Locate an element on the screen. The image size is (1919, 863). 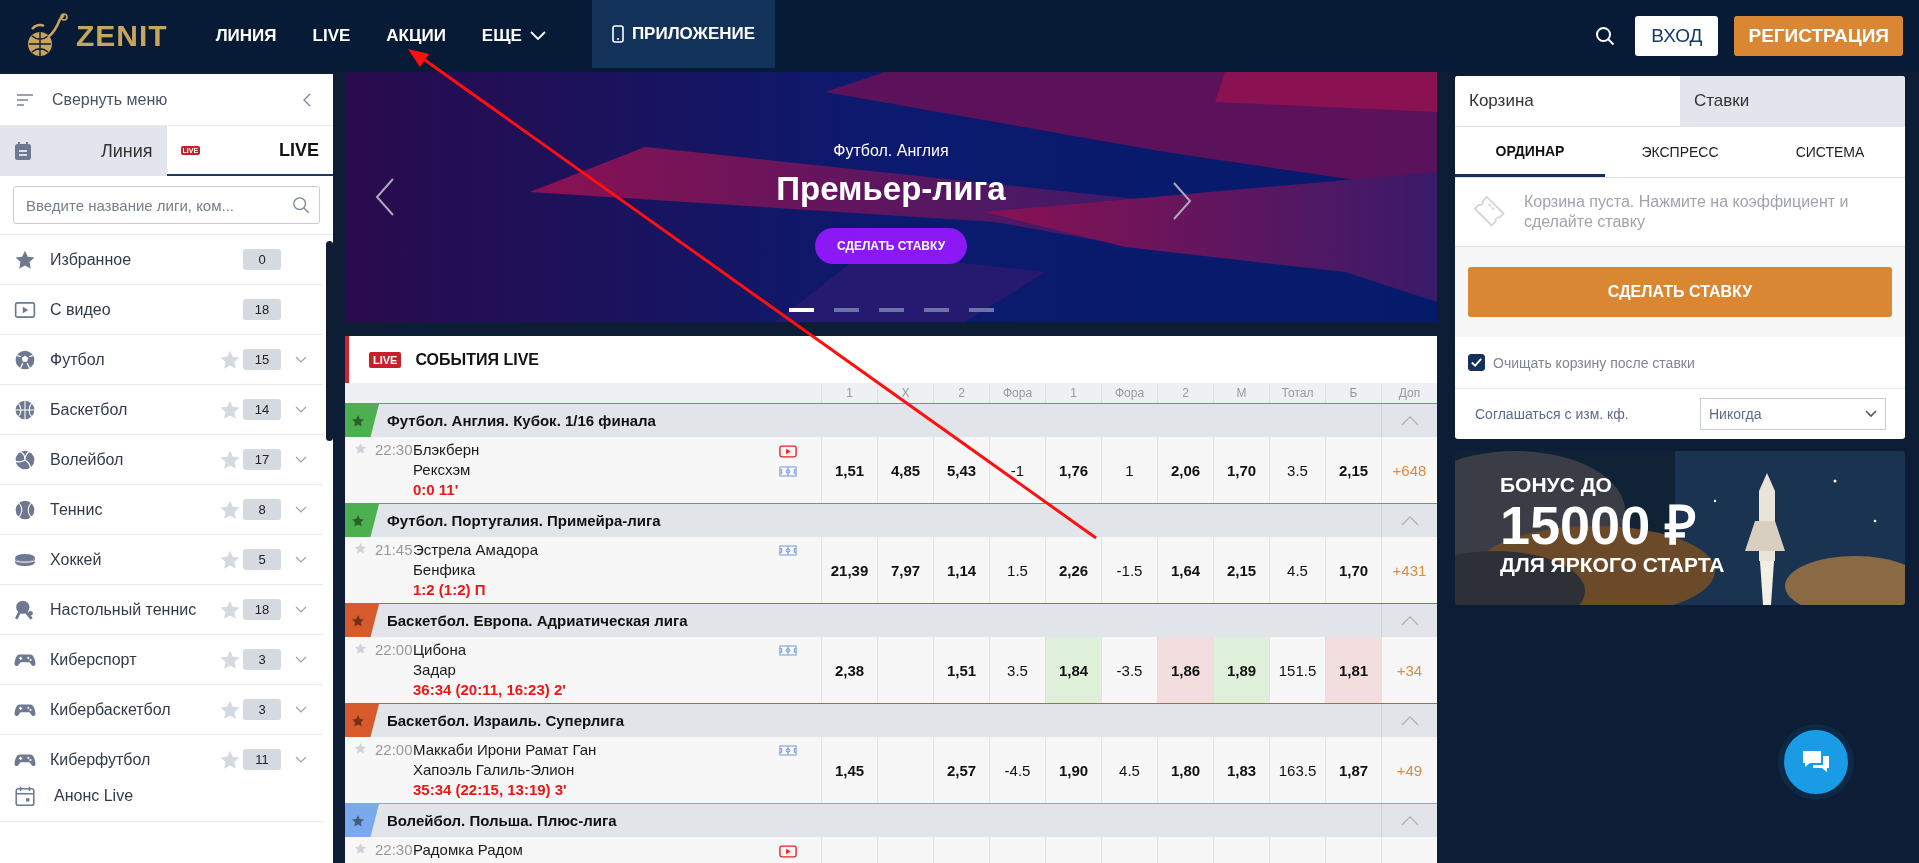
team-name: Бенфика is located at coordinates (587, 570).